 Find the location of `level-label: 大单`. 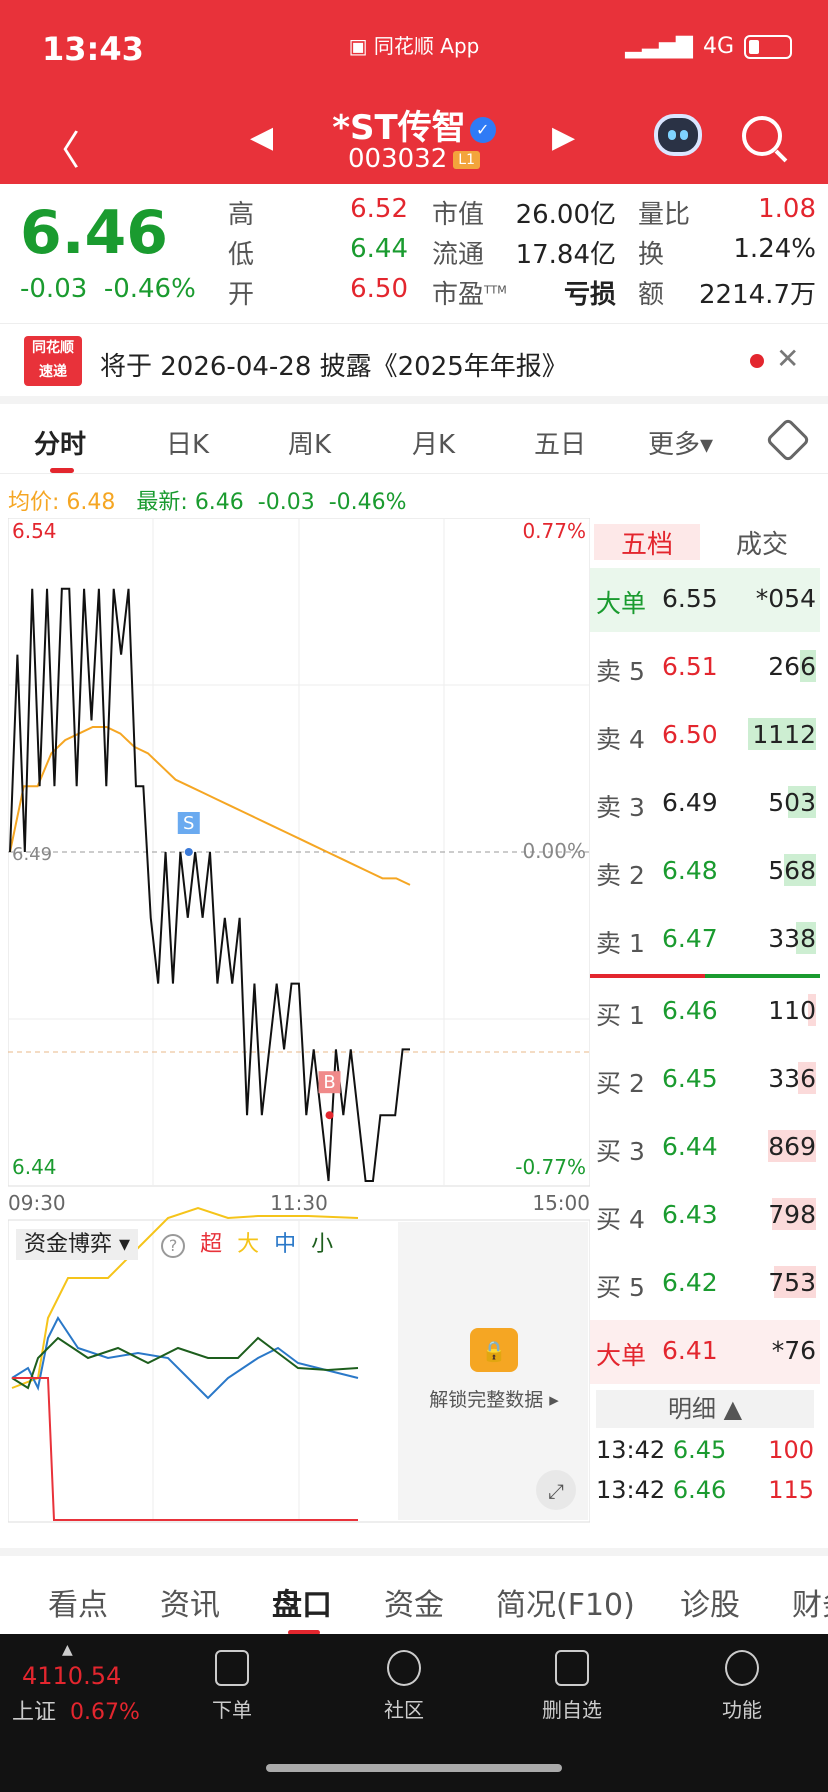

level-label: 大单 is located at coordinates (621, 1355).